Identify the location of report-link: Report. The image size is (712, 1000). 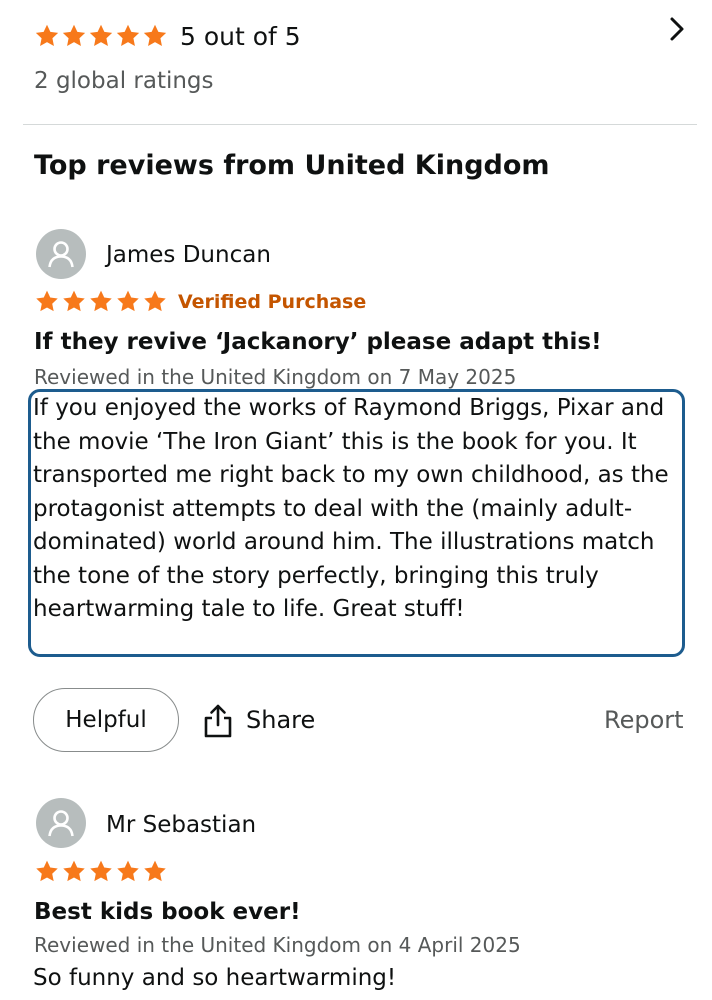
(644, 720).